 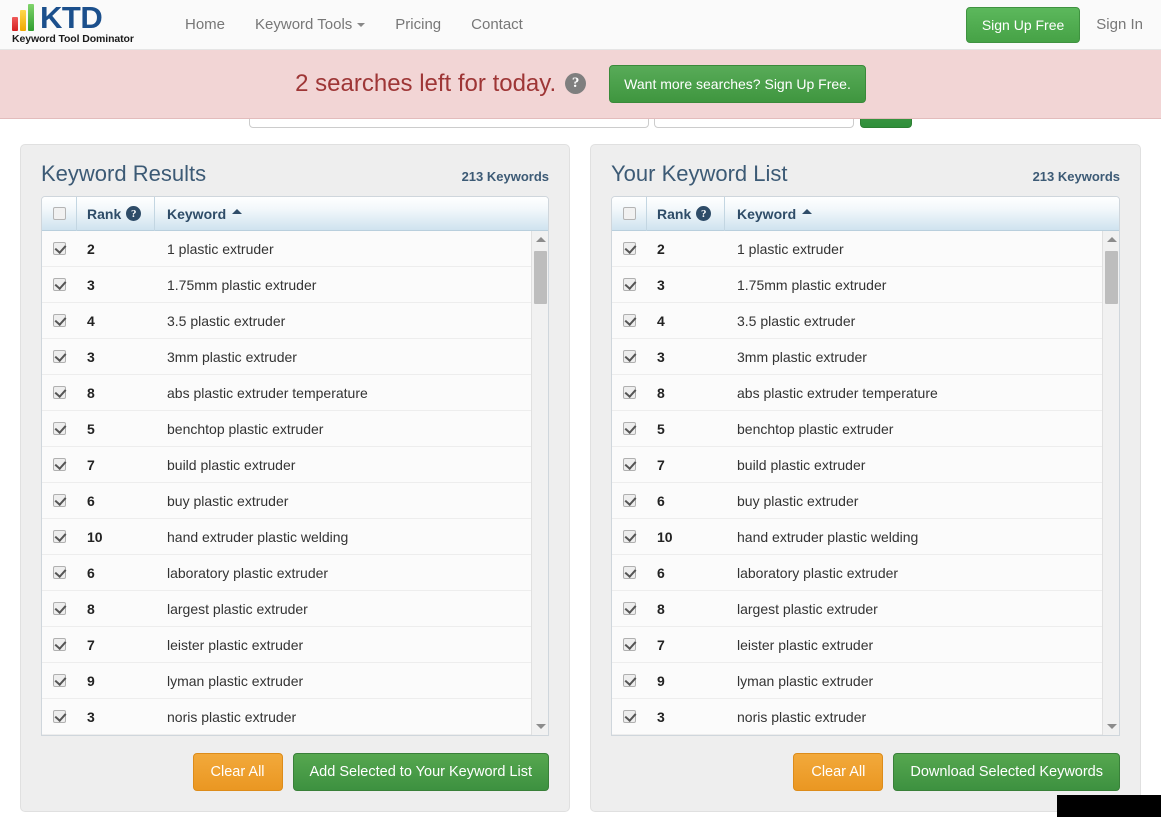 I want to click on rank-cell: 6, so click(x=91, y=572).